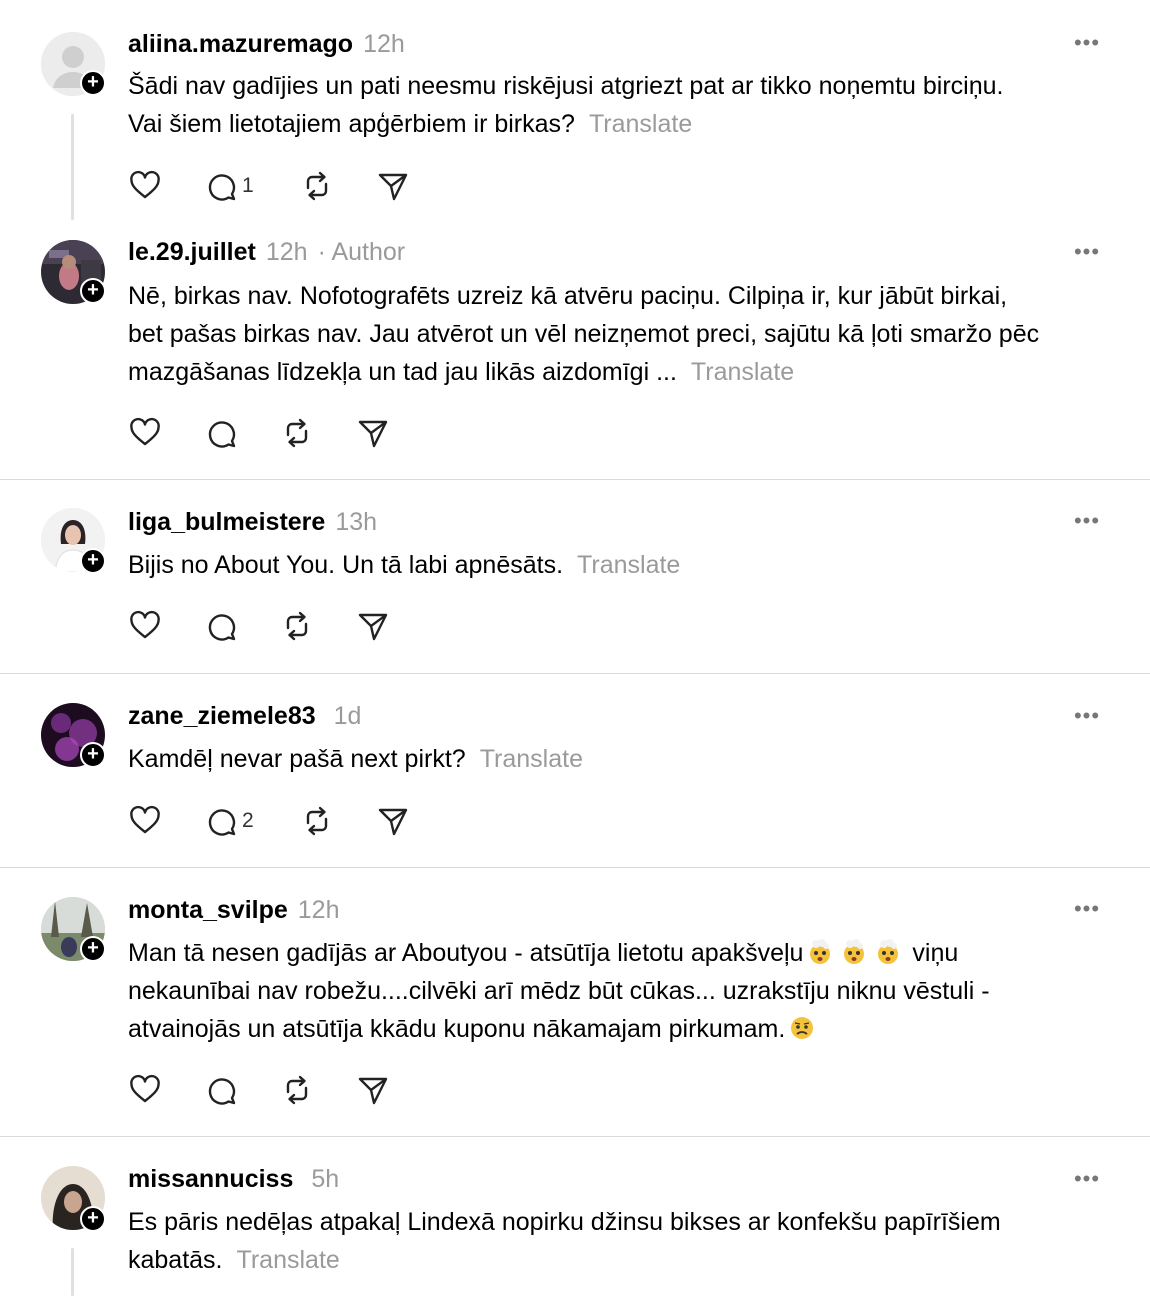 The height and width of the screenshot is (1296, 1150). I want to click on comment-header: monta_svilpe 12h, so click(234, 910).